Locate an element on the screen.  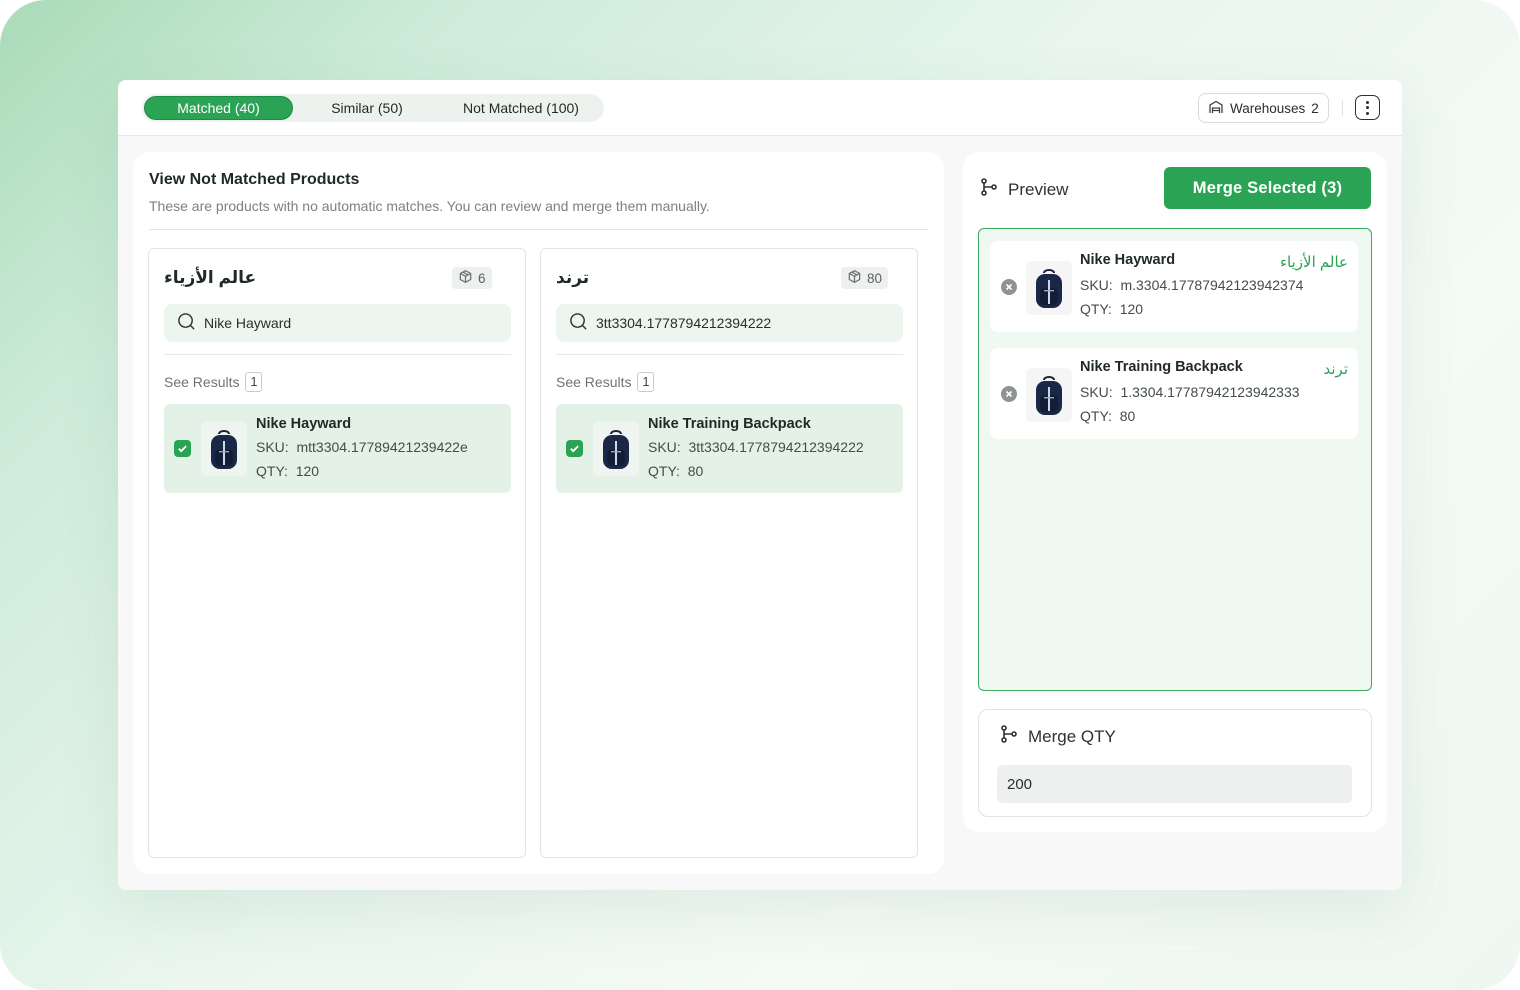
product-count-badge: 6 is located at coordinates (472, 278).